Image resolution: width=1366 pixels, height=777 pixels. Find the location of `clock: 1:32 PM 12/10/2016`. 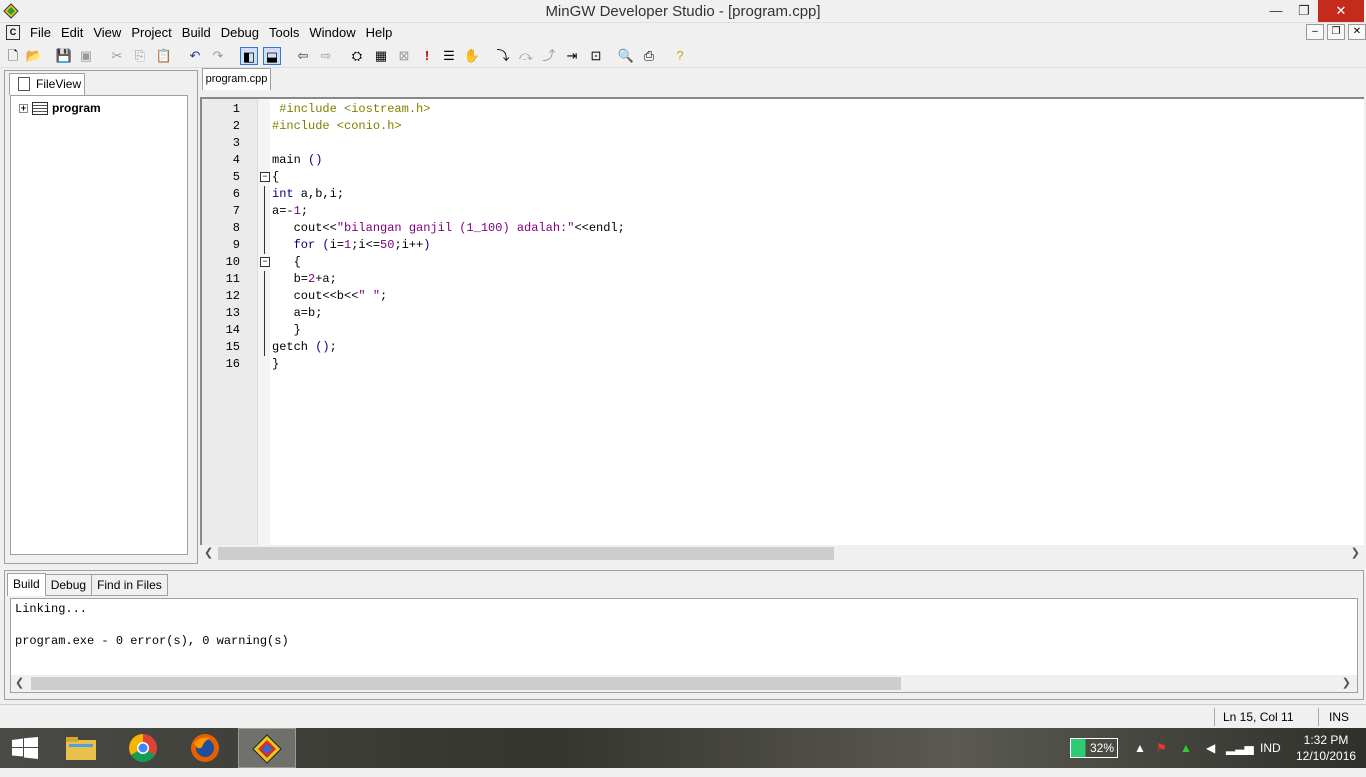

clock: 1:32 PM 12/10/2016 is located at coordinates (1326, 748).